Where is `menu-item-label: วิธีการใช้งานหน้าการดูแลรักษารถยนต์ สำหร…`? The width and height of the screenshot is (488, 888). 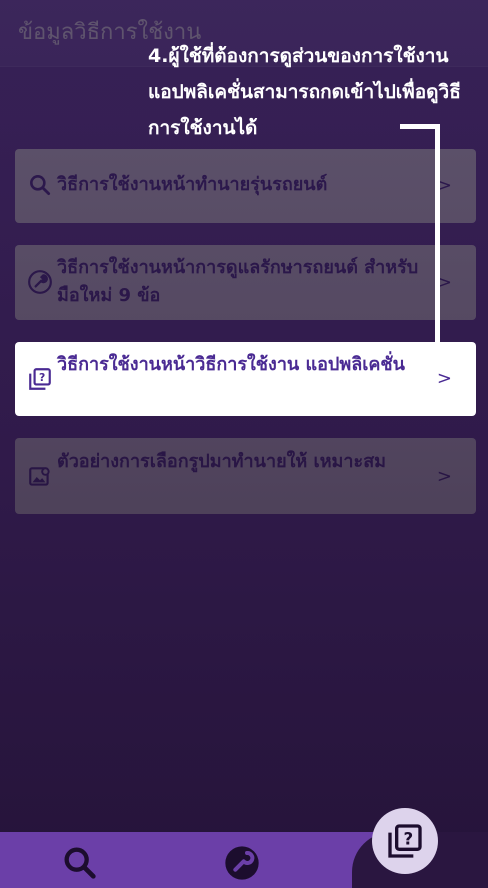
menu-item-label: วิธีการใช้งานหน้าการดูแลรักษารถยนต์ สำหร… is located at coordinates (238, 281).